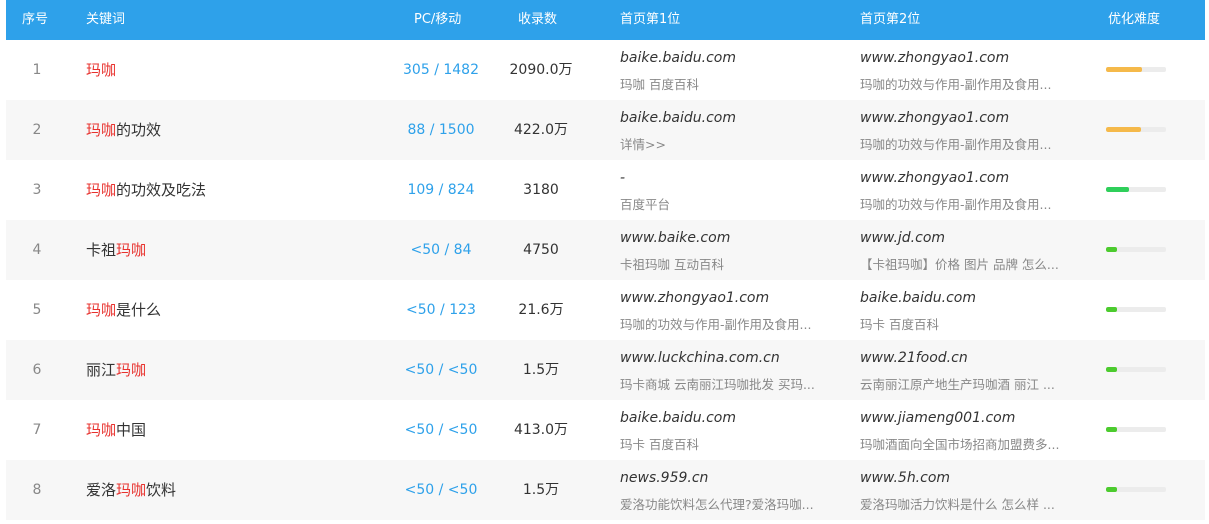  I want to click on keyword-link: 玛咖是什么, so click(123, 310).